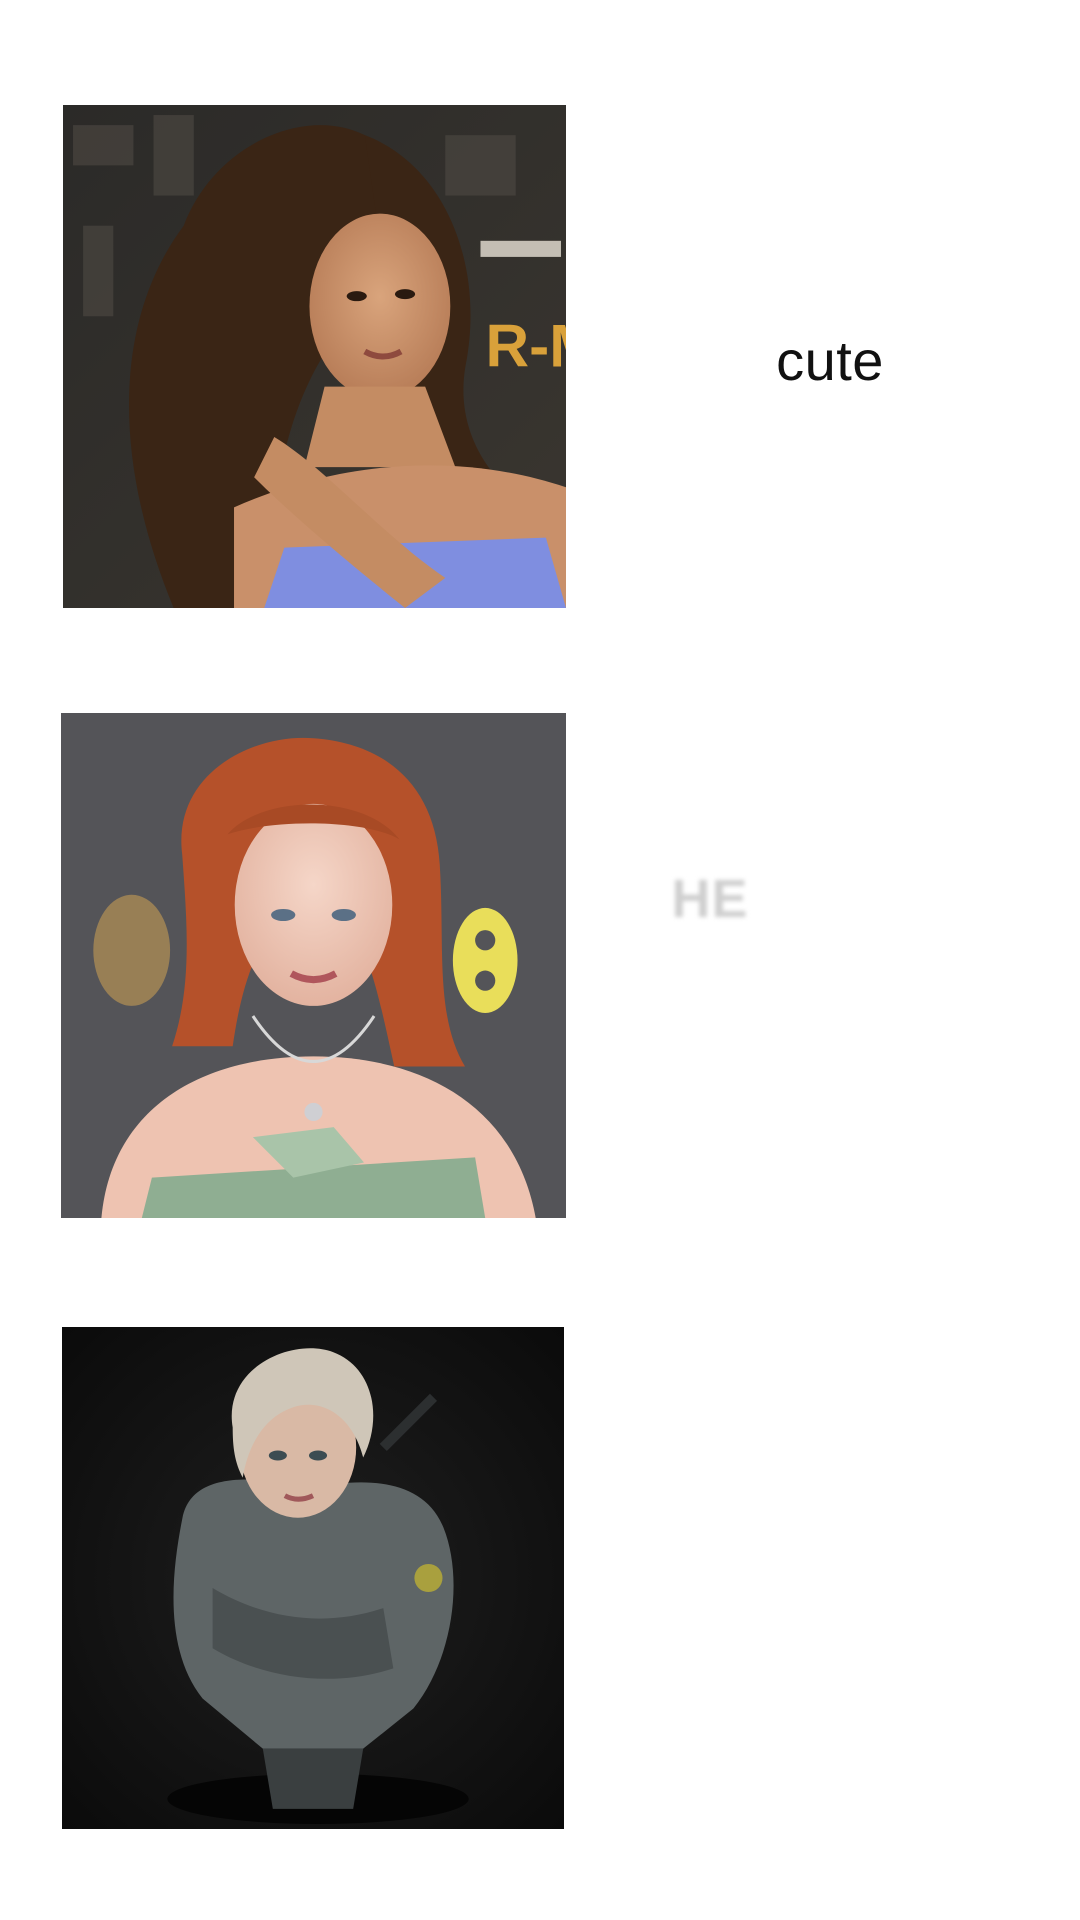 The width and height of the screenshot is (1080, 1920). Describe the element at coordinates (830, 360) in the screenshot. I see `caption-cute: cute` at that location.